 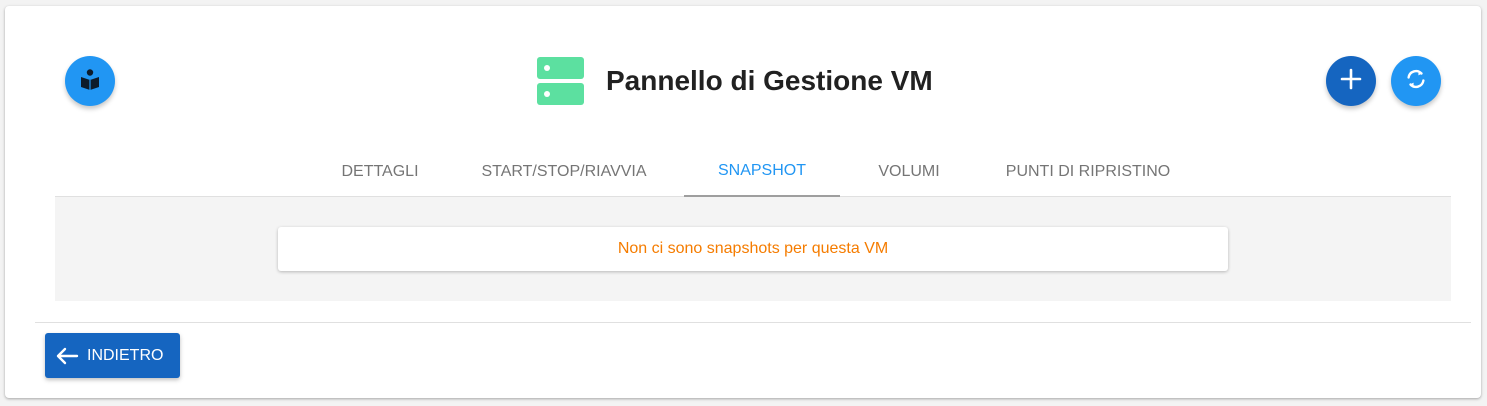 I want to click on tab-punti-di-ripristino: PUNTI DI RIPRISTINO, so click(x=1088, y=171).